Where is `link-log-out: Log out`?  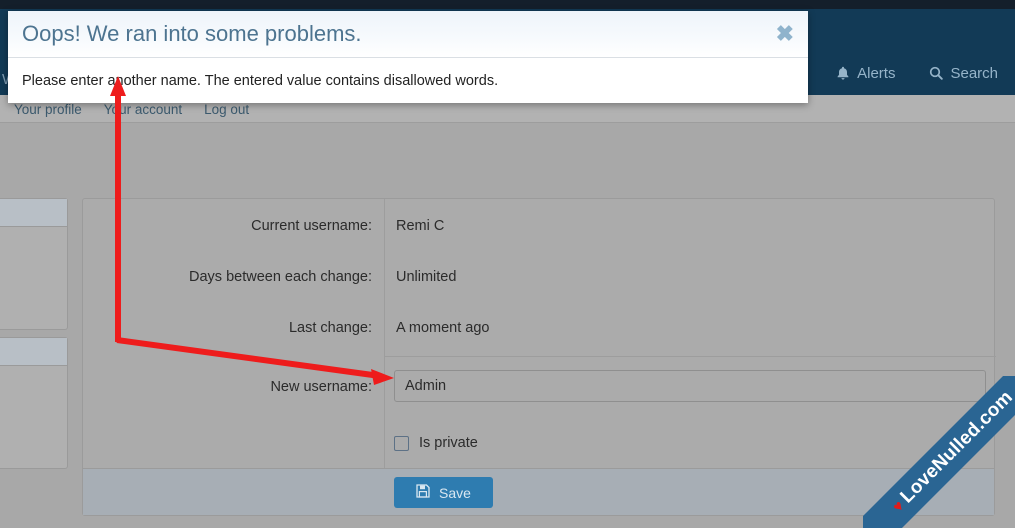 link-log-out: Log out is located at coordinates (226, 109).